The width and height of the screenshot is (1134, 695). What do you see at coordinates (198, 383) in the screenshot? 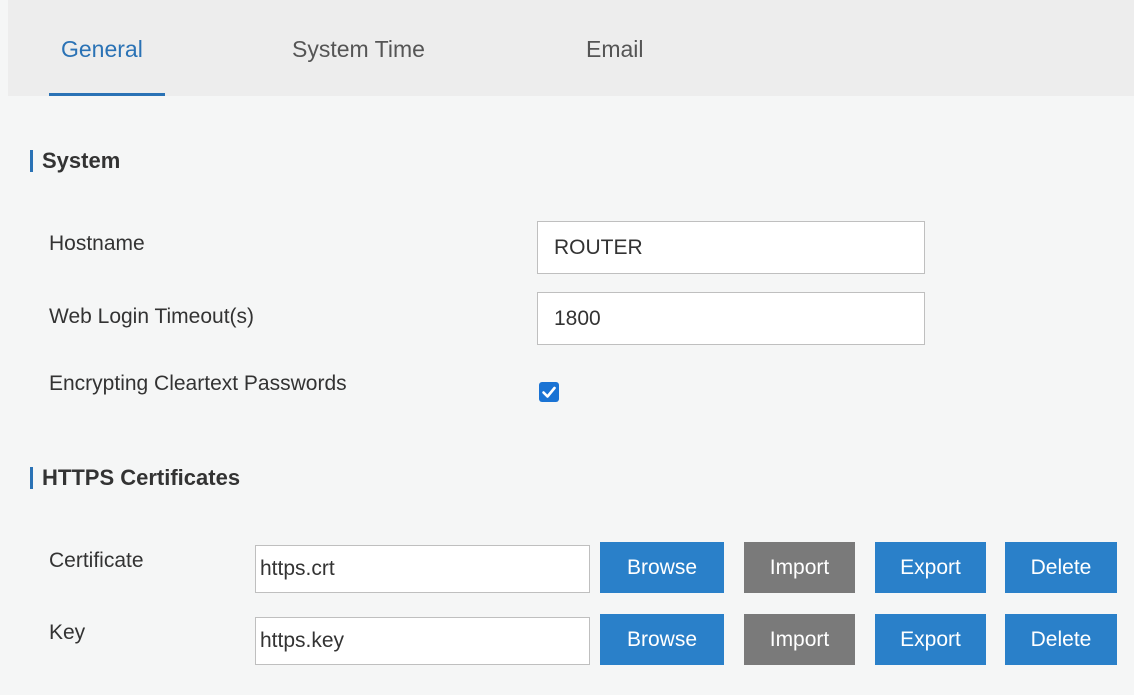
I see `encrypting-passwords-label: Encrypting Cleartext Passwords` at bounding box center [198, 383].